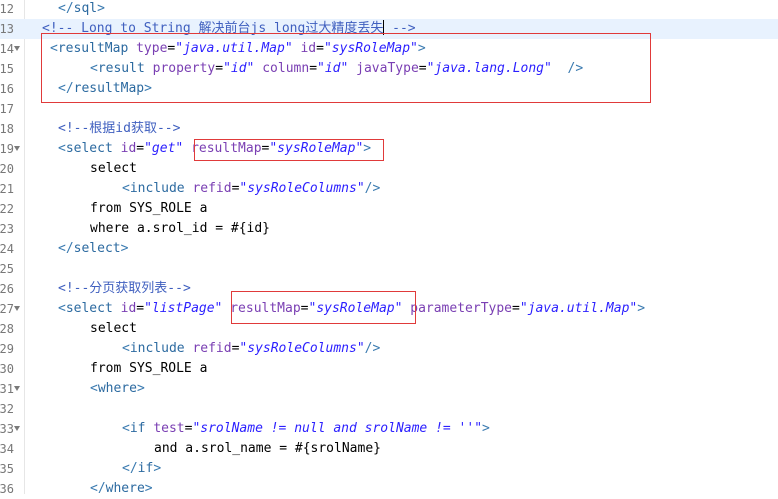 Image resolution: width=778 pixels, height=499 pixels. What do you see at coordinates (389, 109) in the screenshot?
I see `code-line: 17` at bounding box center [389, 109].